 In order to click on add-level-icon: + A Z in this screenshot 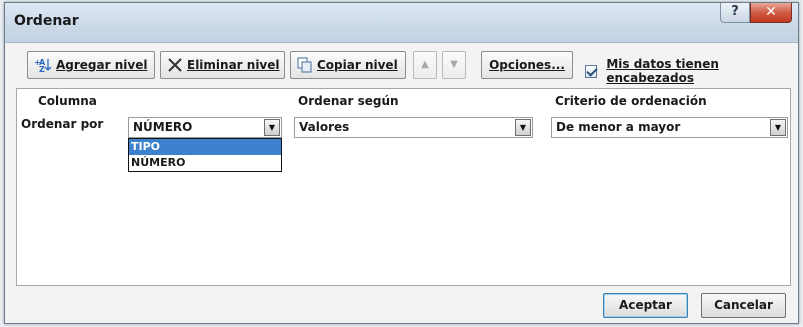, I will do `click(43, 65)`.